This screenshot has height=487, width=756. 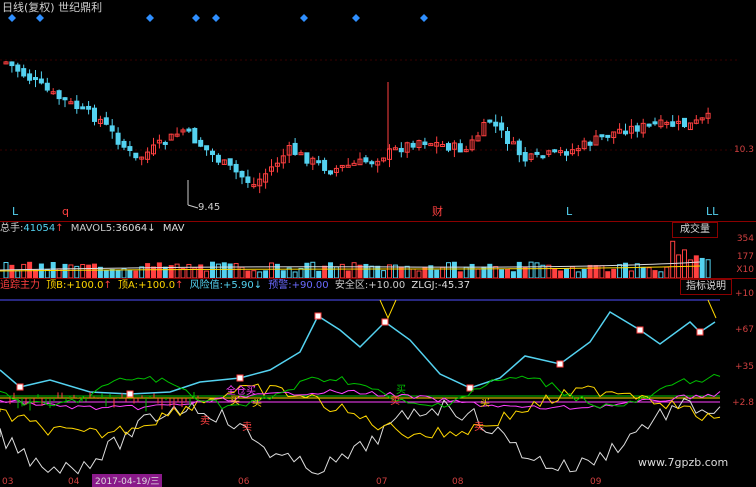 What do you see at coordinates (157, 285) in the screenshot?
I see `top-a-value: +100.0` at bounding box center [157, 285].